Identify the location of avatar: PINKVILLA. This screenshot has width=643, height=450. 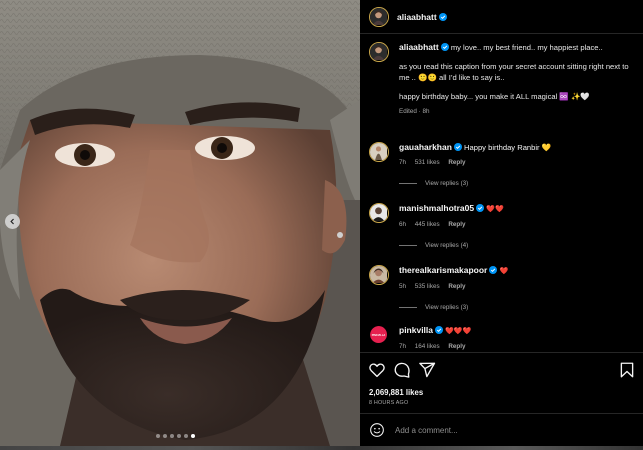
(379, 335).